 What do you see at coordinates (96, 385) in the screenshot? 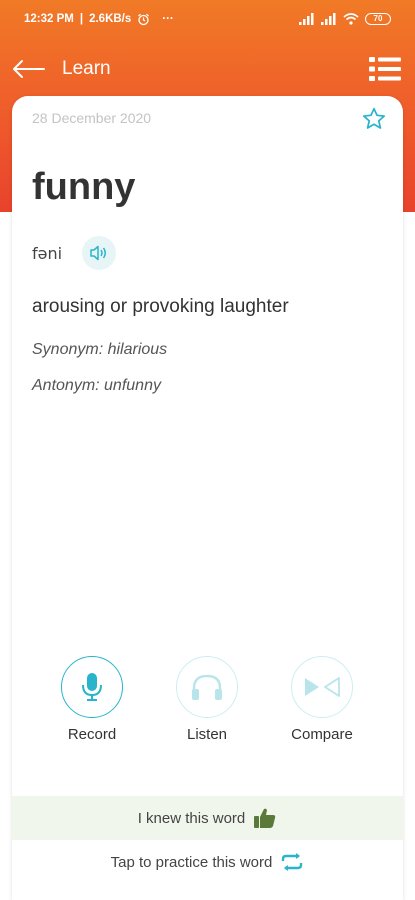
I see `antonym-text: Antonym: unfunny` at bounding box center [96, 385].